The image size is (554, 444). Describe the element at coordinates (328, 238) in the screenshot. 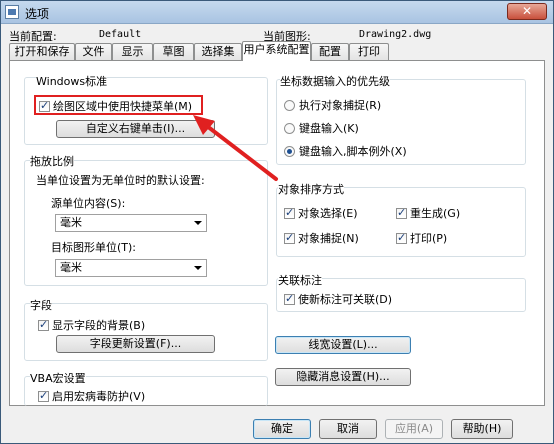

I see `sort-object-snap-label: 对象捕捉(N)` at that location.